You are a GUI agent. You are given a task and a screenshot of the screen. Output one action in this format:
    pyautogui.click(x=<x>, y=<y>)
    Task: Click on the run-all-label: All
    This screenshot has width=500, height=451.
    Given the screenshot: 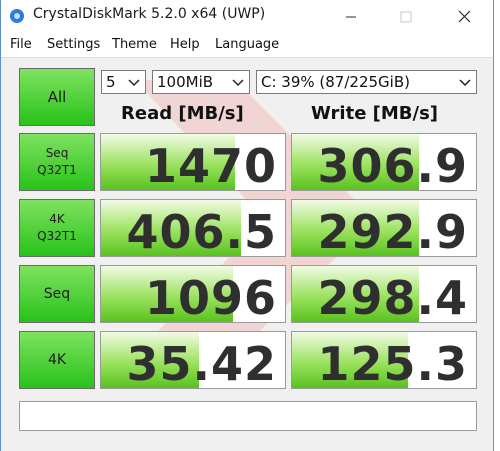 What is the action you would take?
    pyautogui.click(x=57, y=96)
    